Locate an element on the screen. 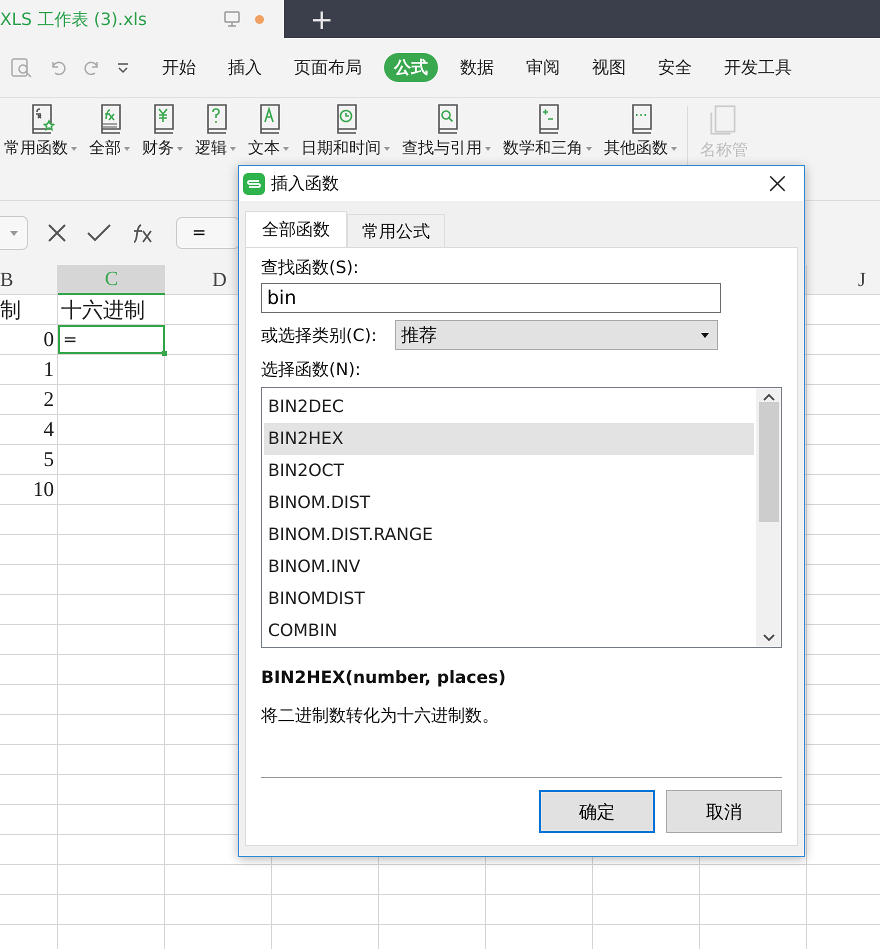  list-item: BIN2OCT is located at coordinates (509, 471).